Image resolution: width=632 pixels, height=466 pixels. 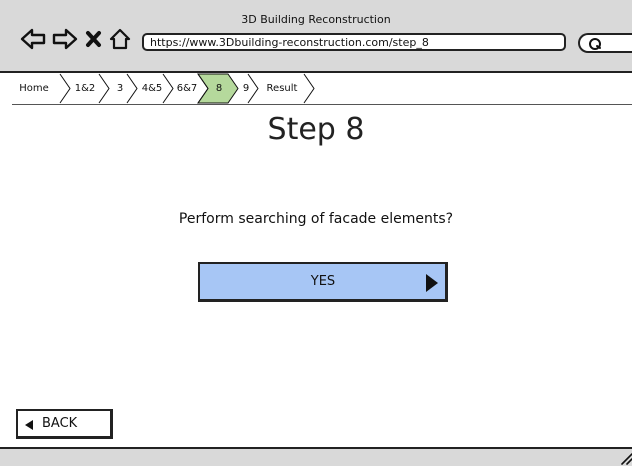 I want to click on status-bar, so click(x=316, y=456).